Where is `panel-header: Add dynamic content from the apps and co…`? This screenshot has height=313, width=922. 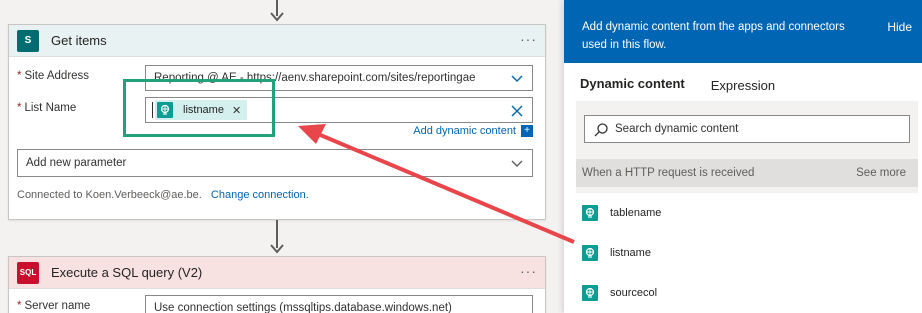
panel-header: Add dynamic content from the apps and co… is located at coordinates (743, 31).